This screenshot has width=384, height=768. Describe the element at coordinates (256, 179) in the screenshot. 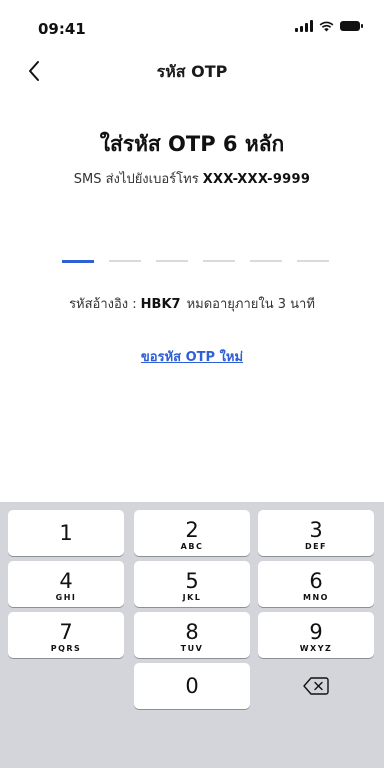

I see `masked-phone-number: XXX-XXX-9999` at that location.